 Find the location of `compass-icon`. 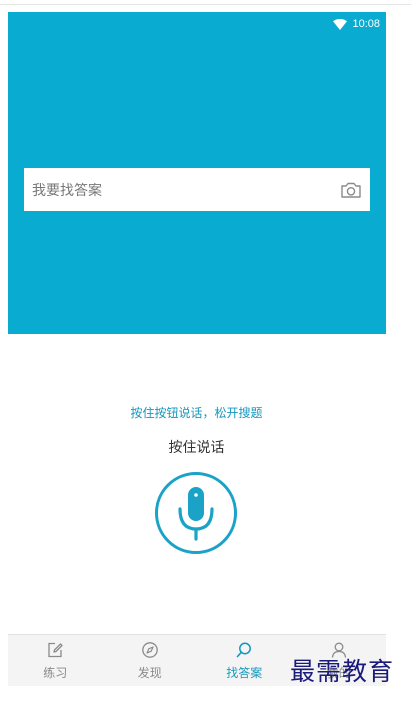

compass-icon is located at coordinates (149, 650).